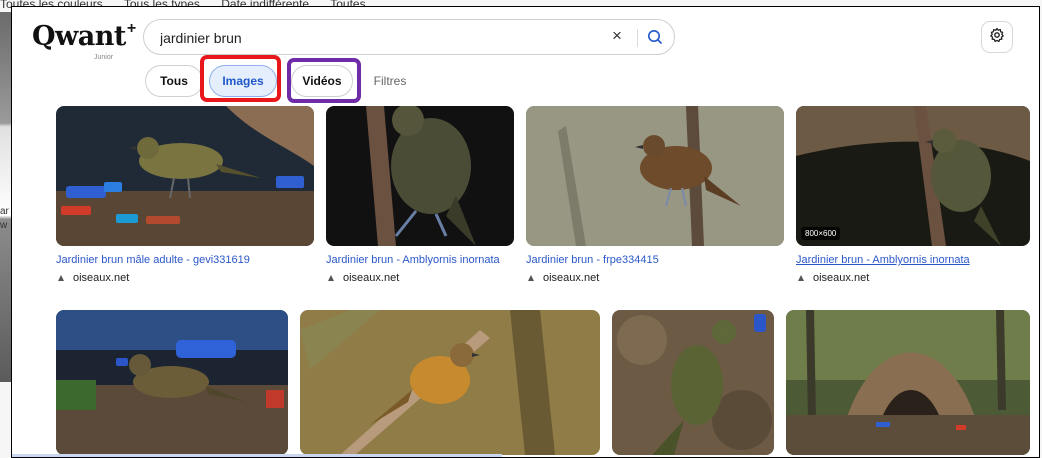 The image size is (1042, 458). I want to click on settings-button, so click(997, 37).